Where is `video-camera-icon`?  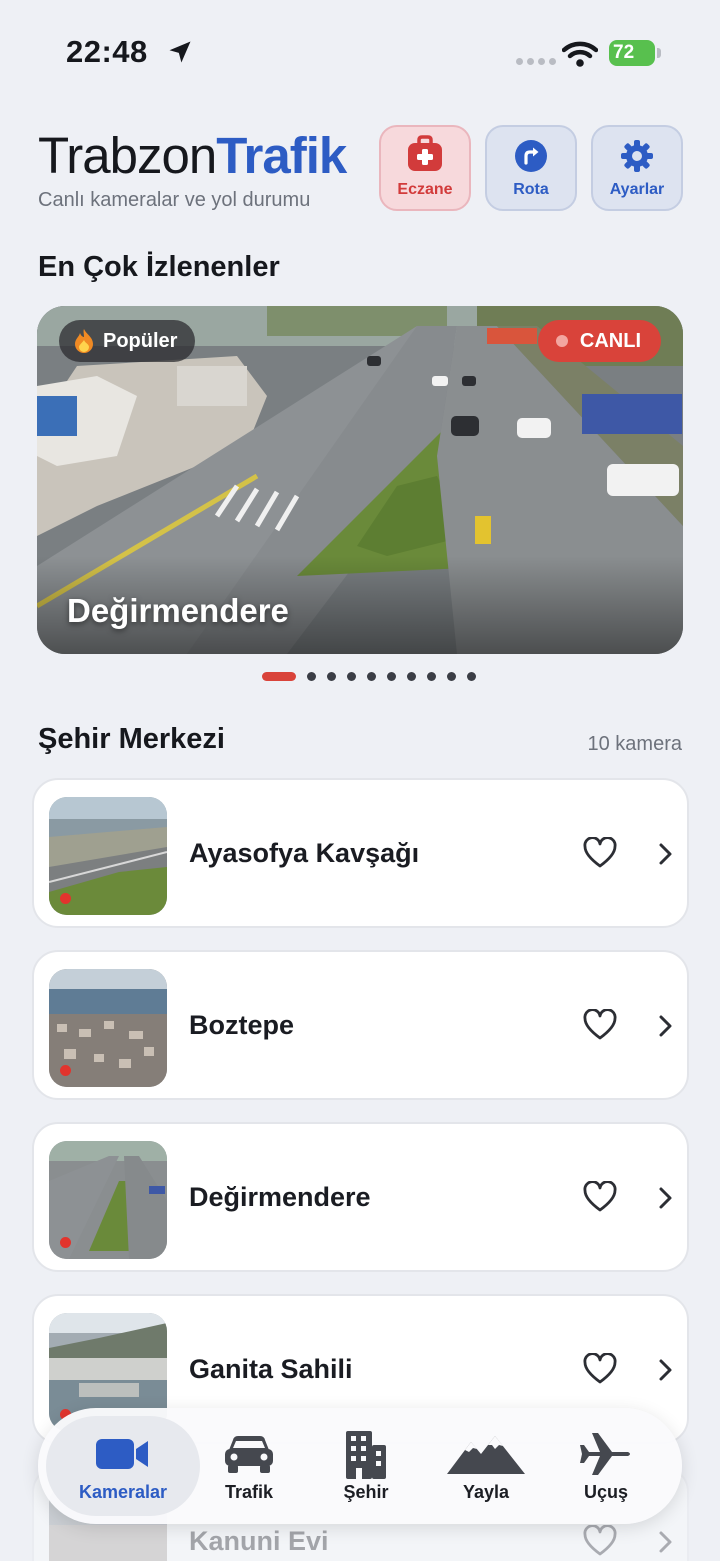 video-camera-icon is located at coordinates (122, 1453).